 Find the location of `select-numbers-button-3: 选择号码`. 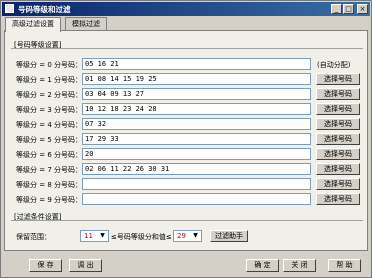

select-numbers-button-3: 选择号码 is located at coordinates (338, 109).